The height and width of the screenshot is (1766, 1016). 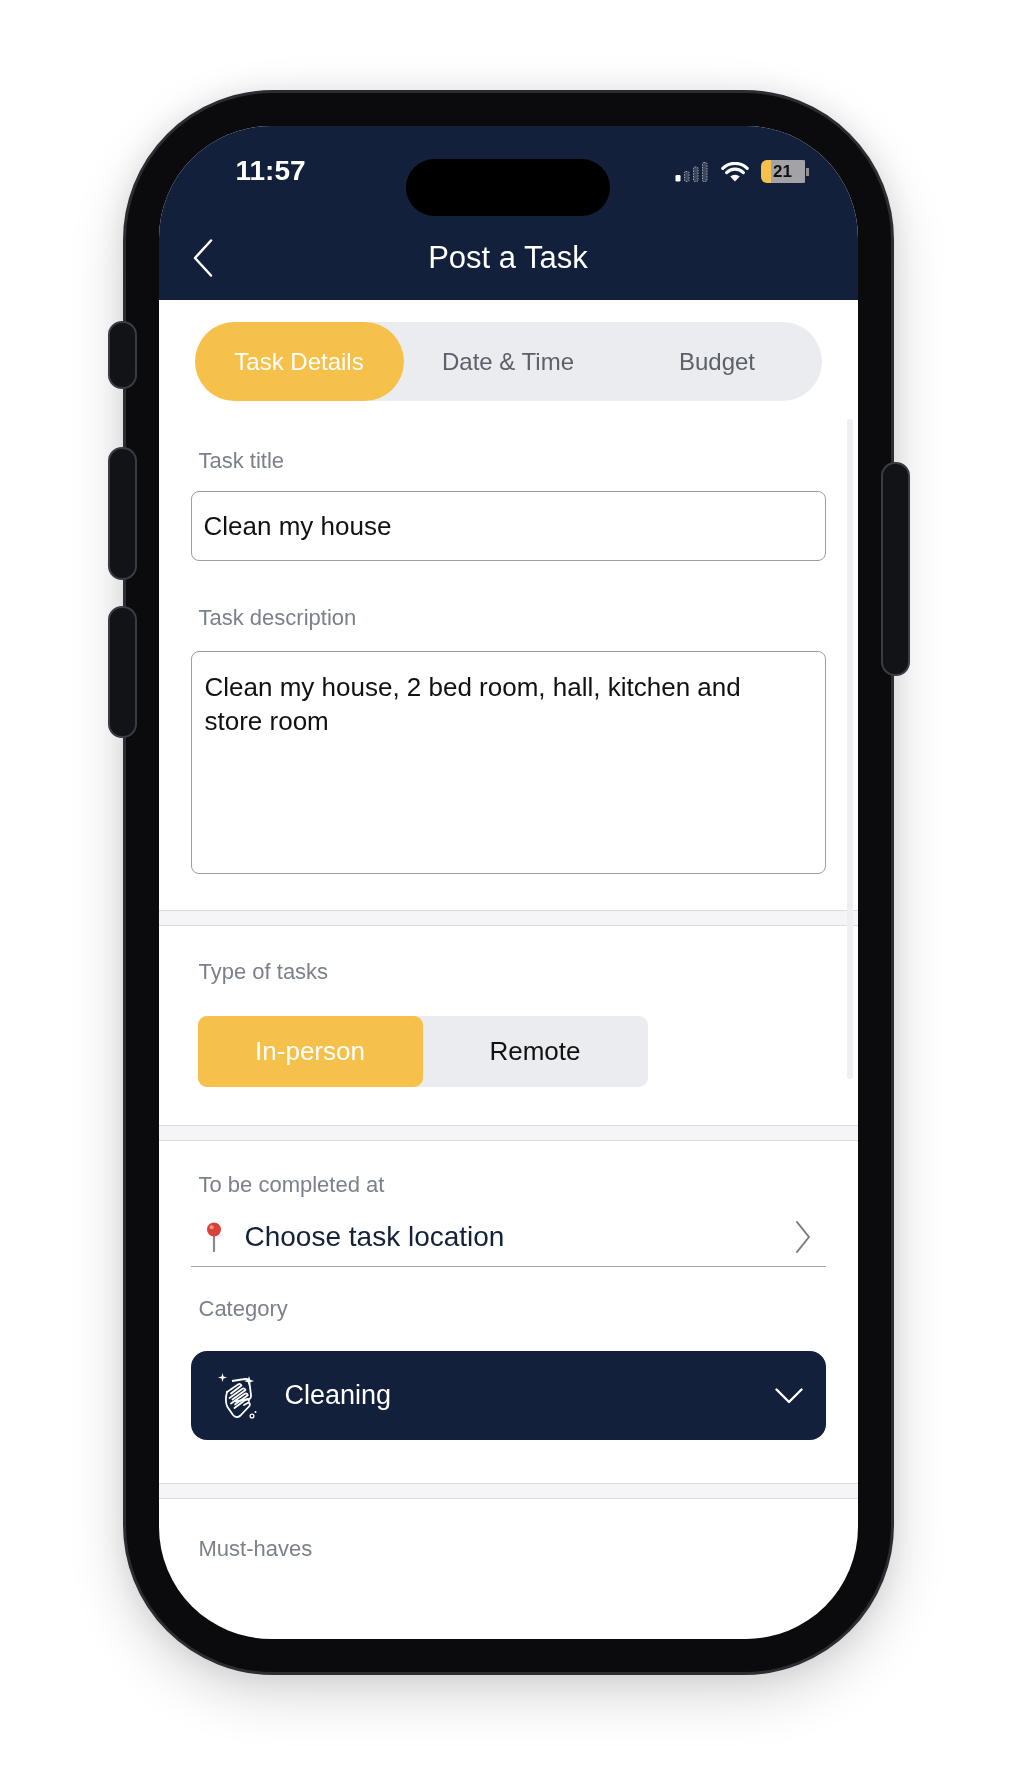 I want to click on battery-indicator: 21, so click(x=784, y=171).